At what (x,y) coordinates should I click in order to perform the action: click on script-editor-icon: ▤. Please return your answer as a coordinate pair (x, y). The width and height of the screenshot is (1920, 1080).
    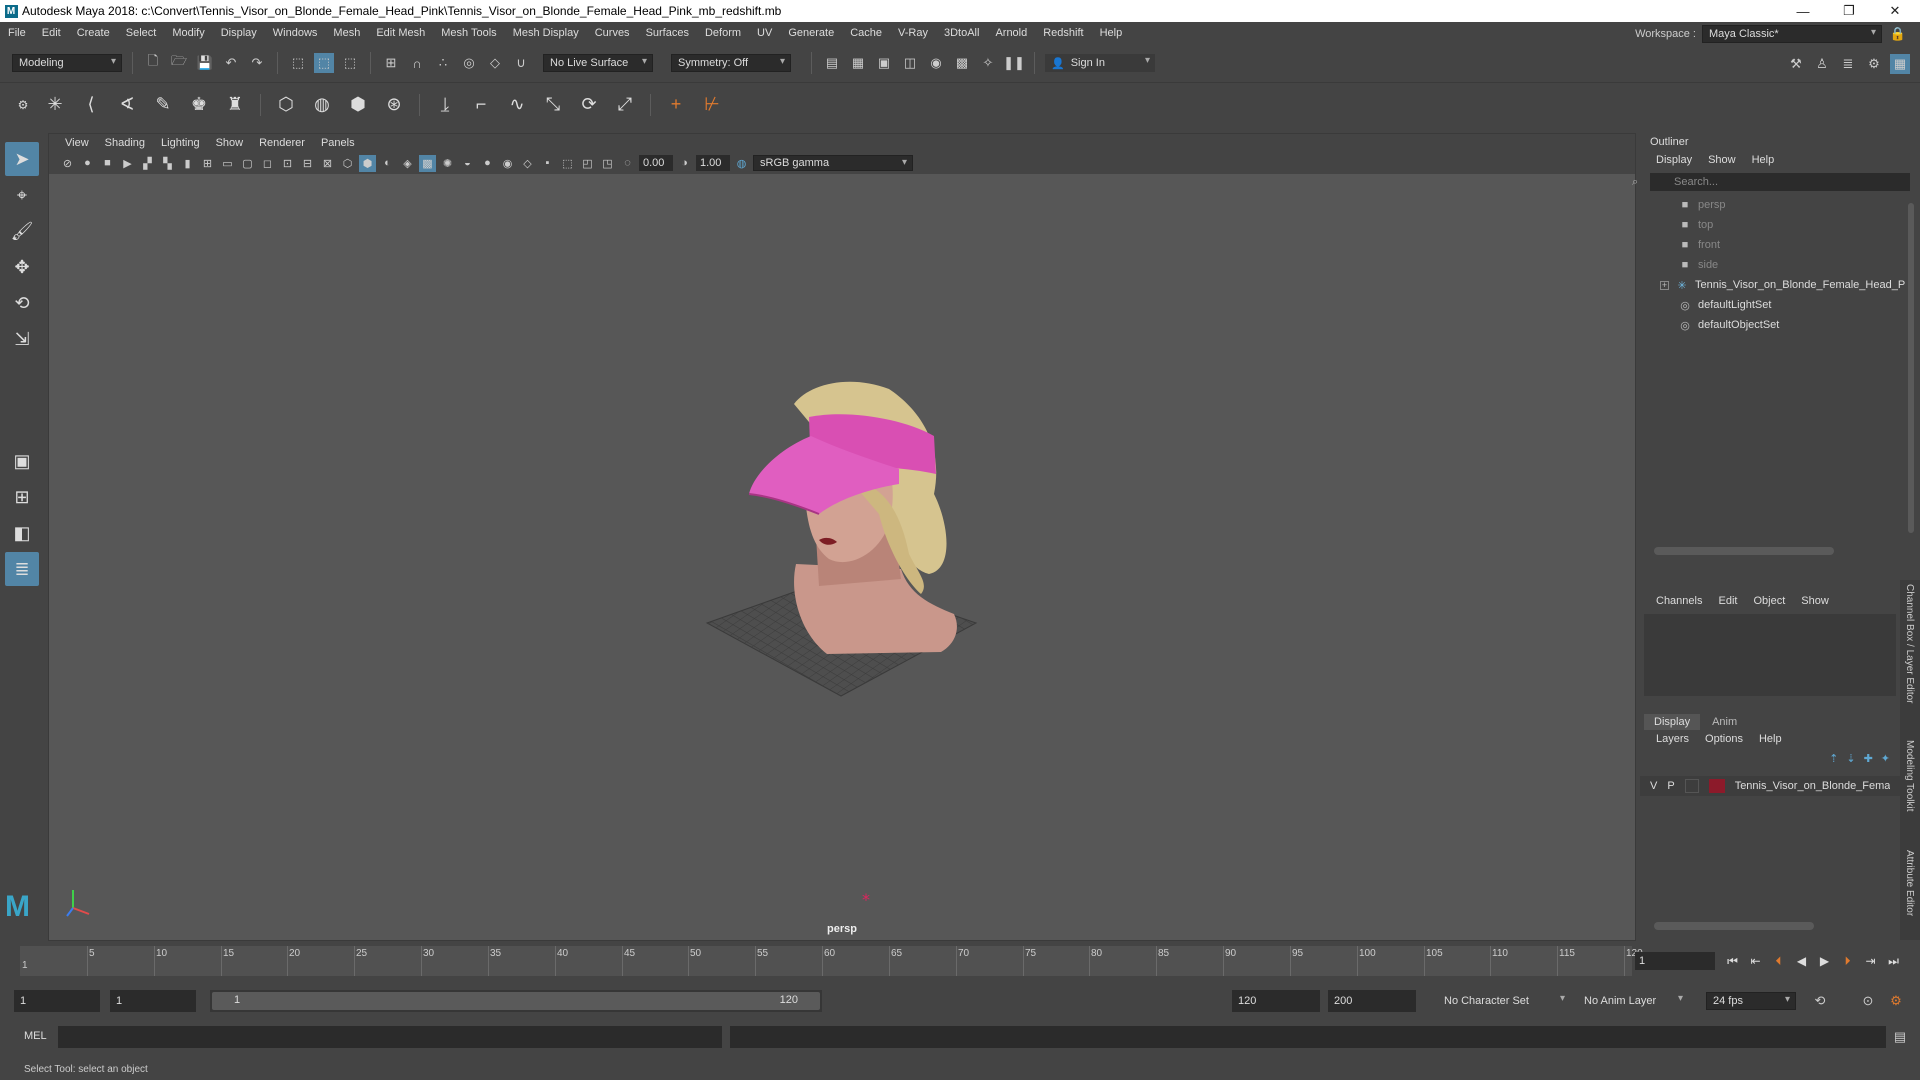
    Looking at the image, I should click on (1900, 1037).